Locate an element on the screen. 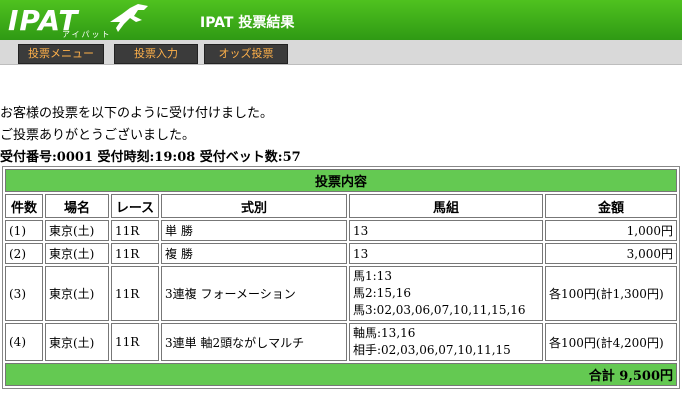 This screenshot has width=682, height=411. col-header-race: レース is located at coordinates (135, 206).